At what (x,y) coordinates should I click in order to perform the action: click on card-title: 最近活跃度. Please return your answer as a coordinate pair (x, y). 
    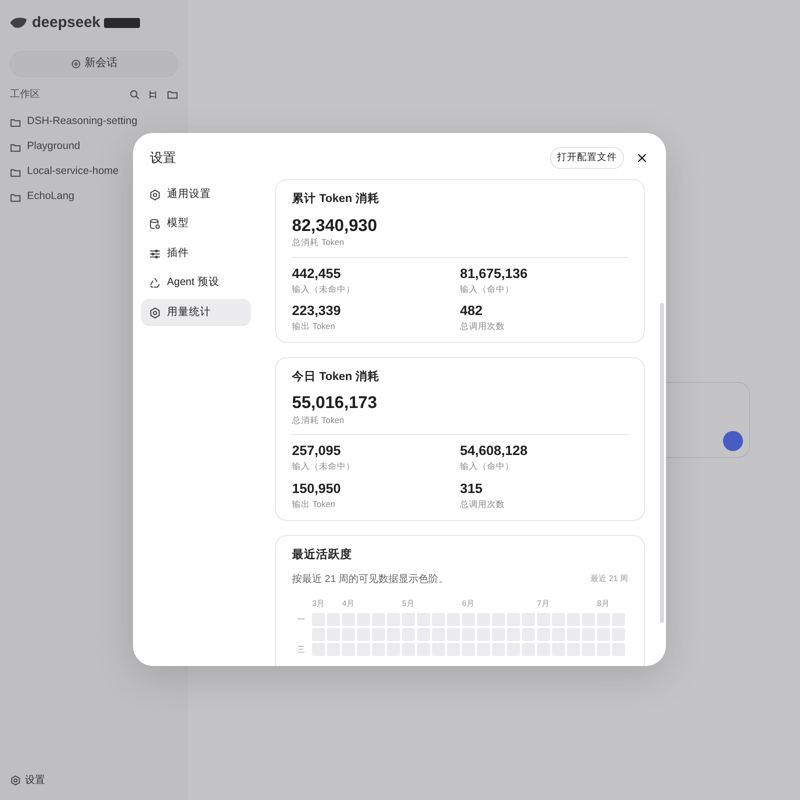
    Looking at the image, I should click on (322, 555).